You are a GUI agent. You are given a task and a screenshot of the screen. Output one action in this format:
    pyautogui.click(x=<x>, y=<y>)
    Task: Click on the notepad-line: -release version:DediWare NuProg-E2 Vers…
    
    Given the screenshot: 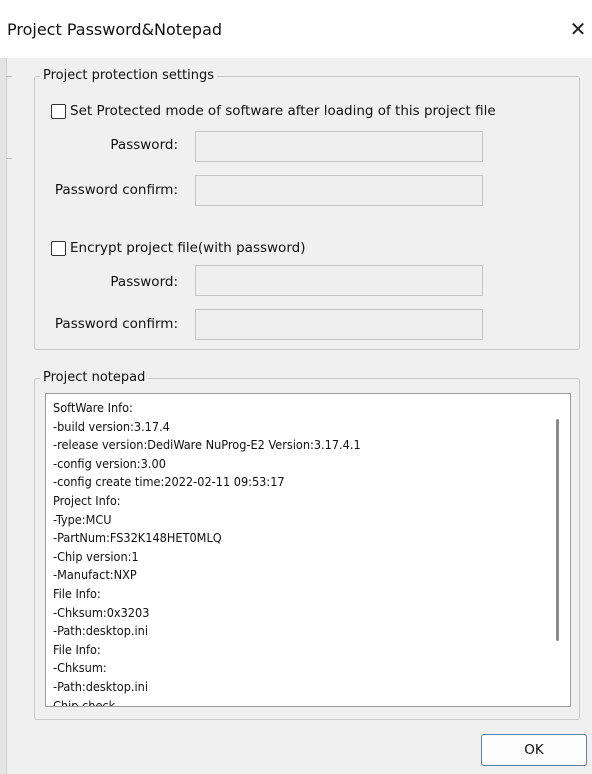 What is the action you would take?
    pyautogui.click(x=207, y=445)
    